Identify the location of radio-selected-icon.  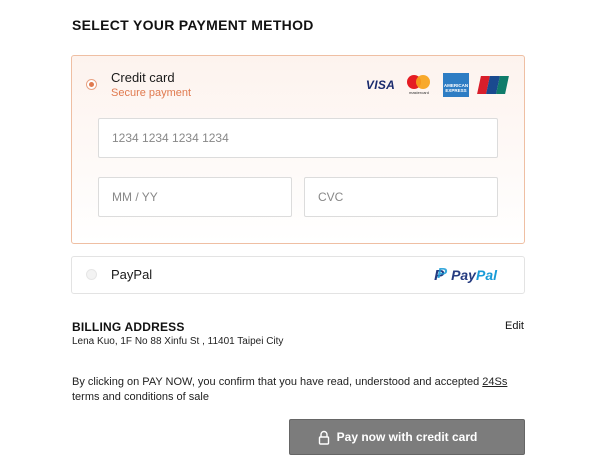
(91, 84).